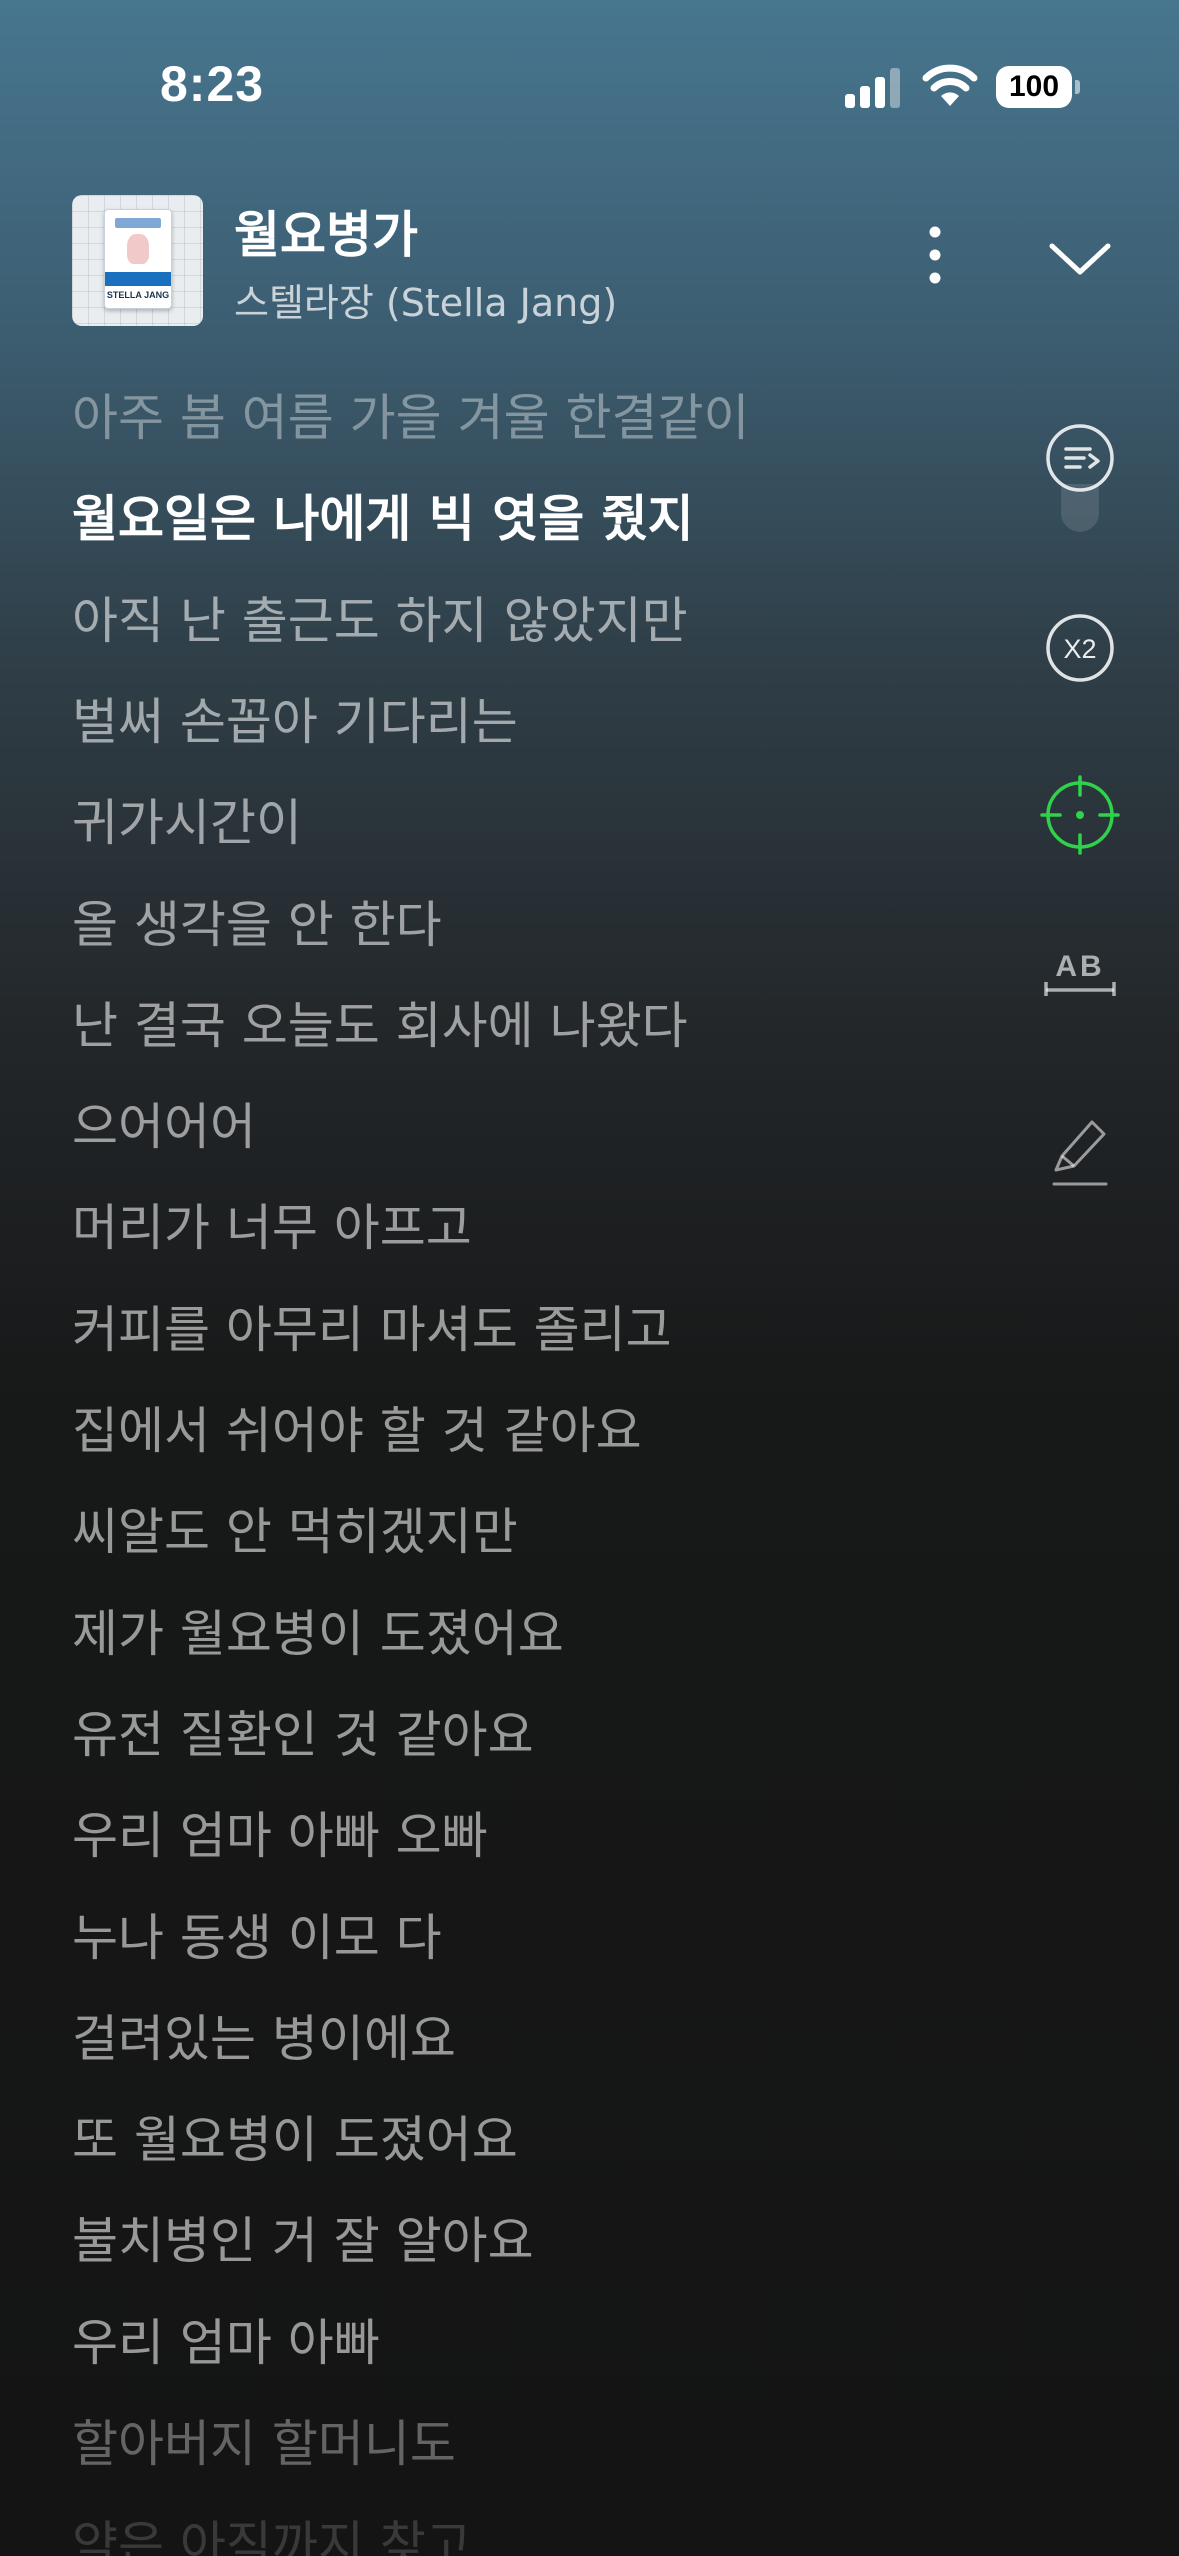  I want to click on speed-label: X2, so click(1079, 649).